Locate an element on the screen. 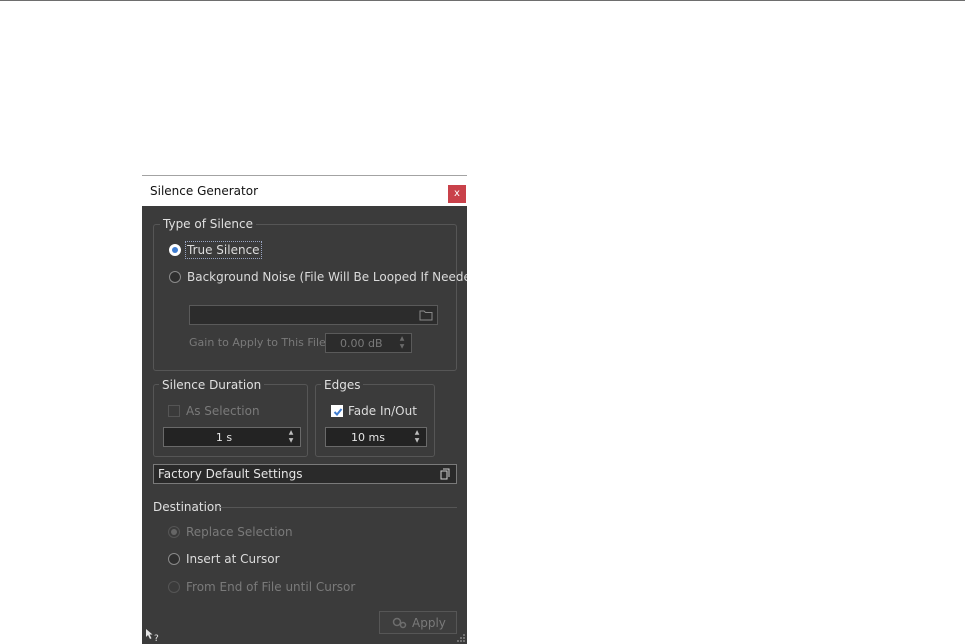  gain-stepper: 0.00 dB ▲ ▼ is located at coordinates (368, 343).